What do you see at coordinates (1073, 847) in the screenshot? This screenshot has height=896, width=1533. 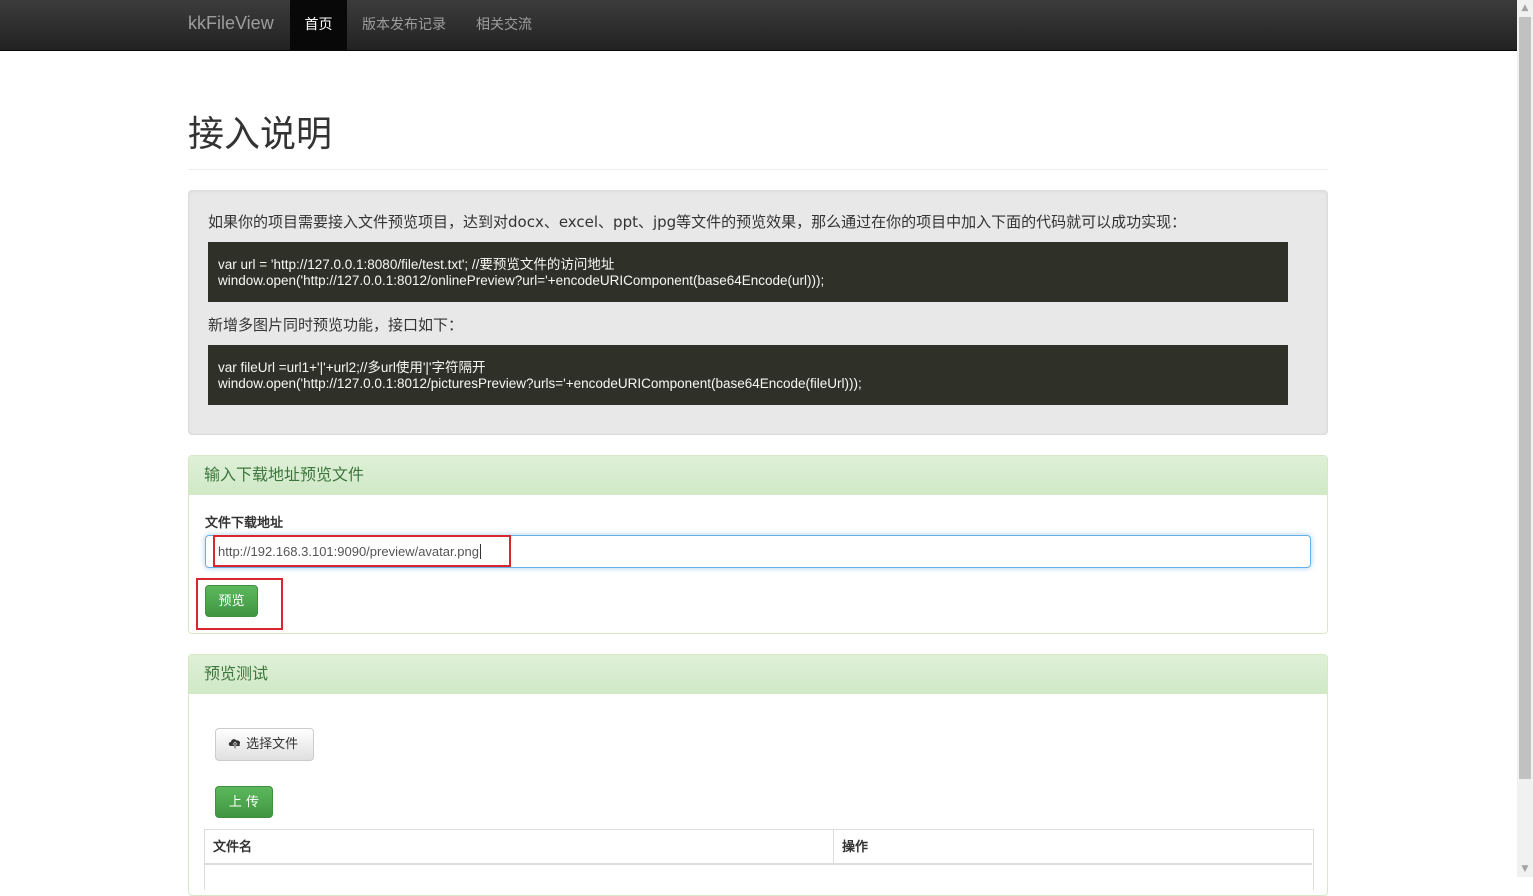 I see `table-header-actions: 操作` at bounding box center [1073, 847].